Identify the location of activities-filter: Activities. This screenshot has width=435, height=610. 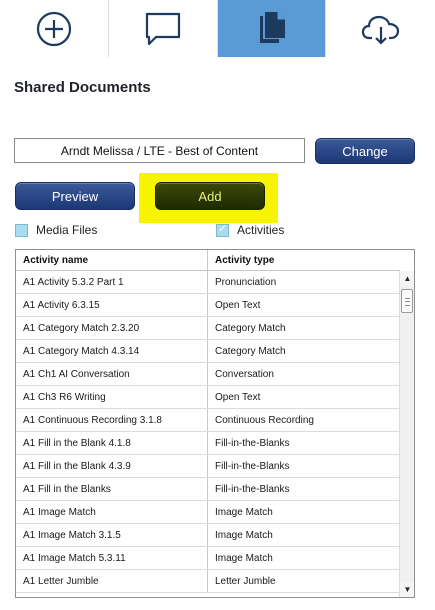
(250, 229).